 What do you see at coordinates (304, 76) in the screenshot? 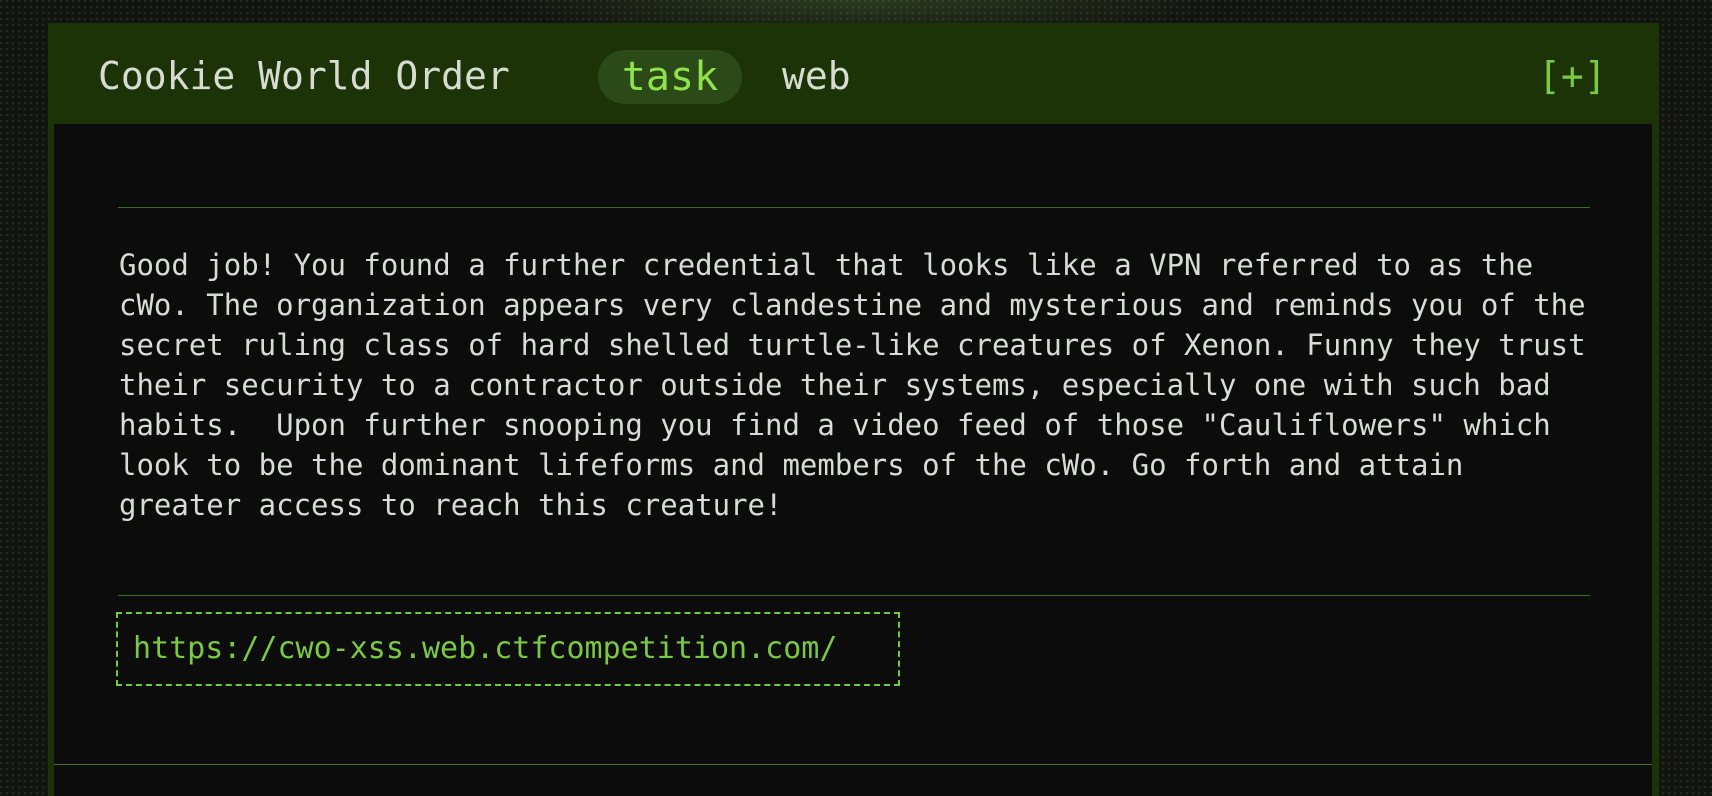
I see `challenge-title: Cookie World Order` at bounding box center [304, 76].